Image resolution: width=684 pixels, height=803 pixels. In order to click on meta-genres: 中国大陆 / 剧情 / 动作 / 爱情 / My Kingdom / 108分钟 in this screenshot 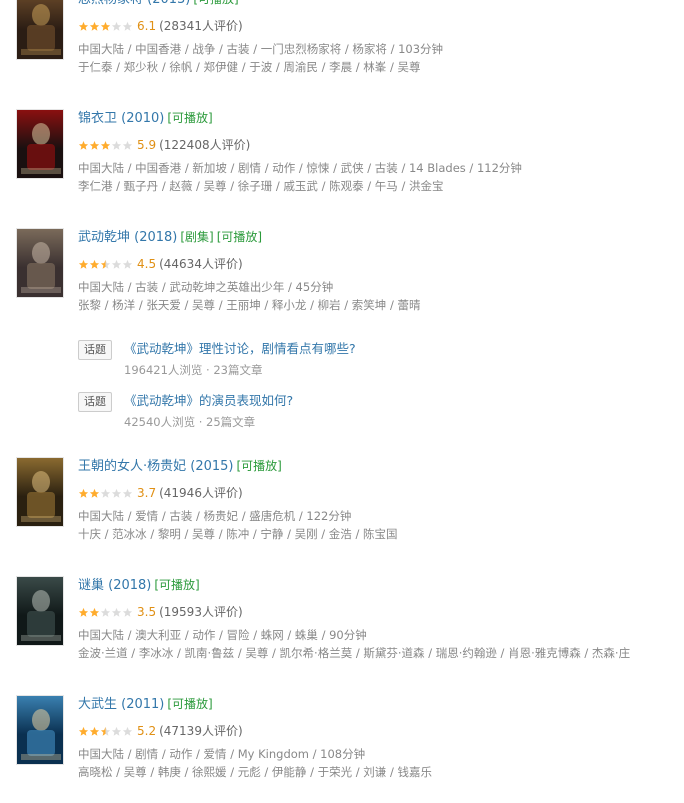, I will do `click(222, 754)`.